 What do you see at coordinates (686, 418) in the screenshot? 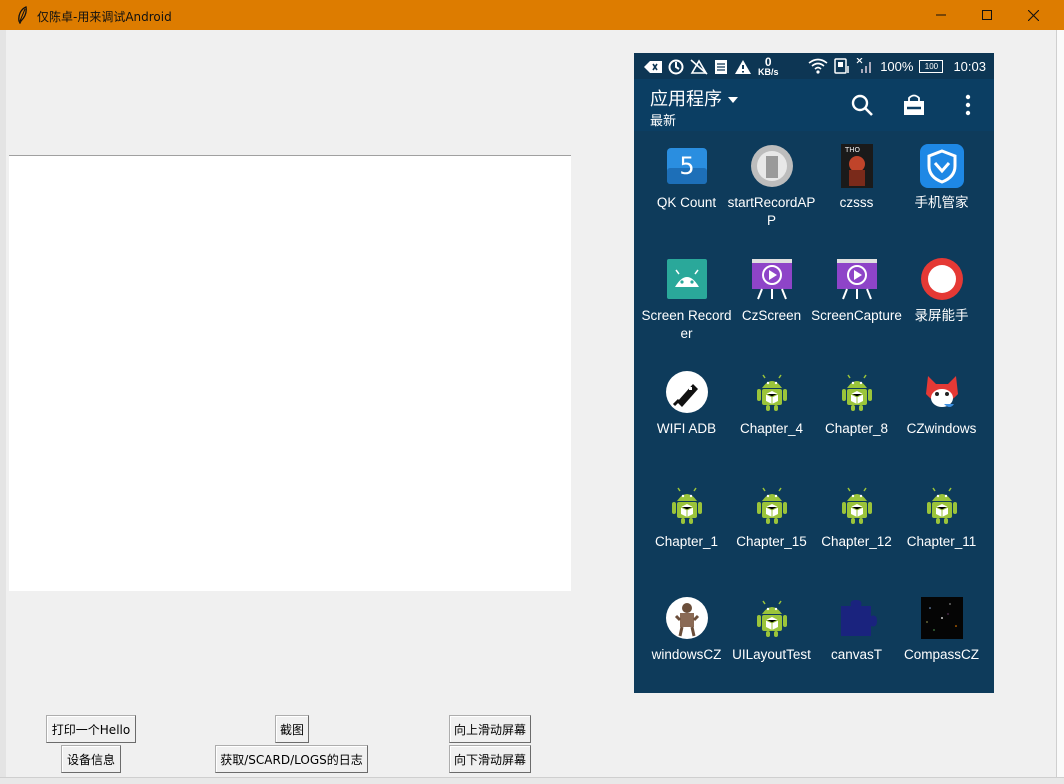
I see `app-launcher-item: WIFI ADB` at bounding box center [686, 418].